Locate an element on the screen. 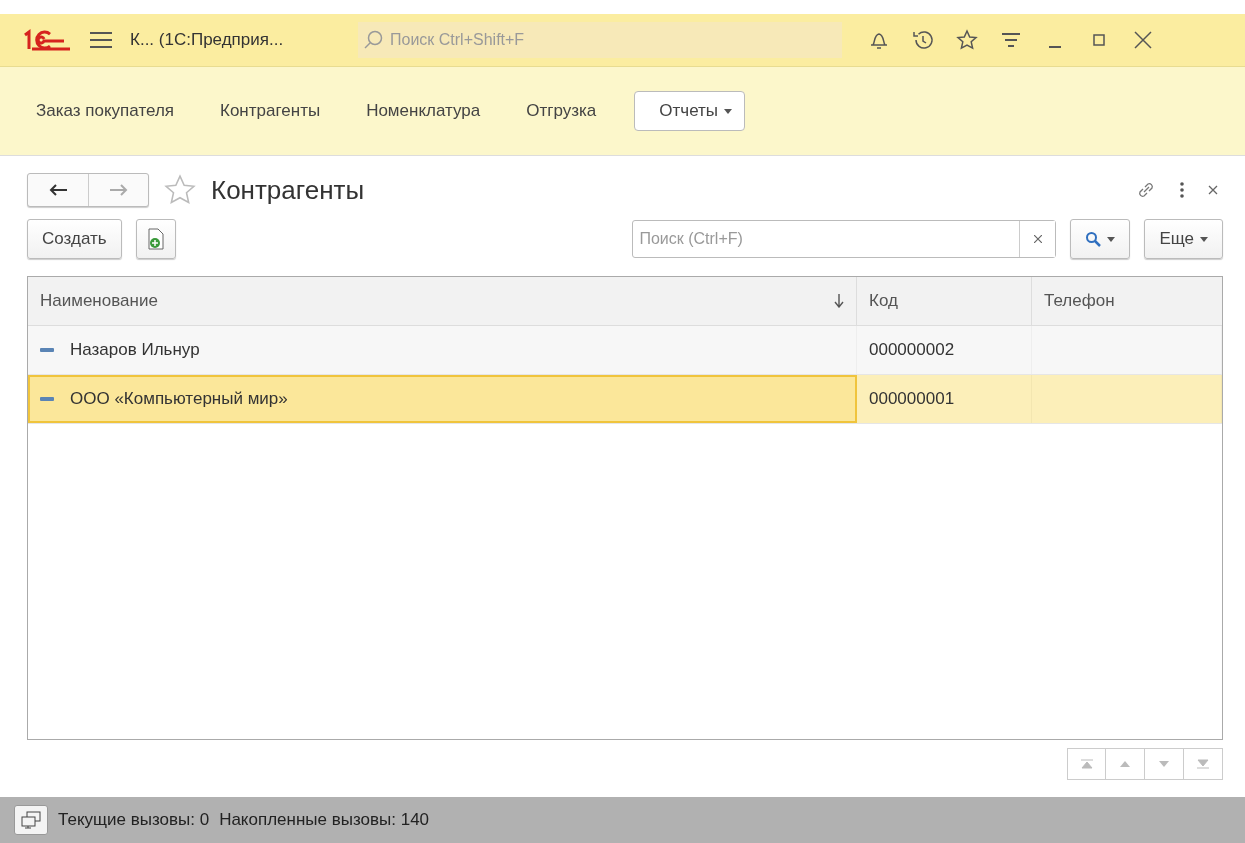 The image size is (1245, 843). more-button: Еще is located at coordinates (1183, 239).